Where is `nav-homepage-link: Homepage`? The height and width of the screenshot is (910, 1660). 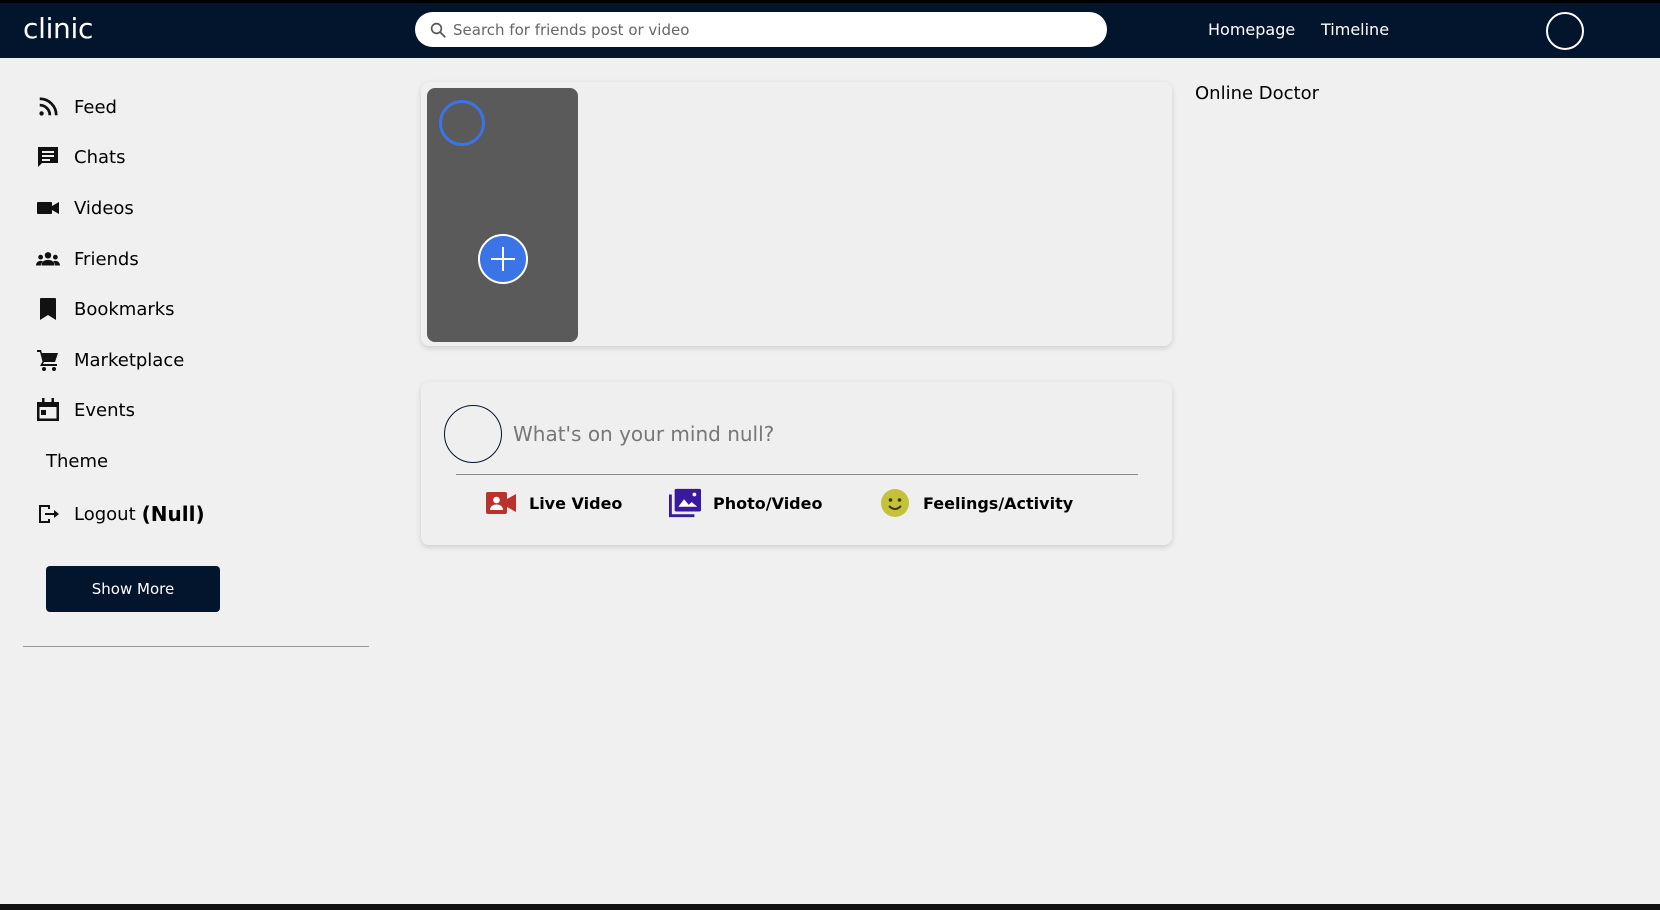 nav-homepage-link: Homepage is located at coordinates (1251, 29).